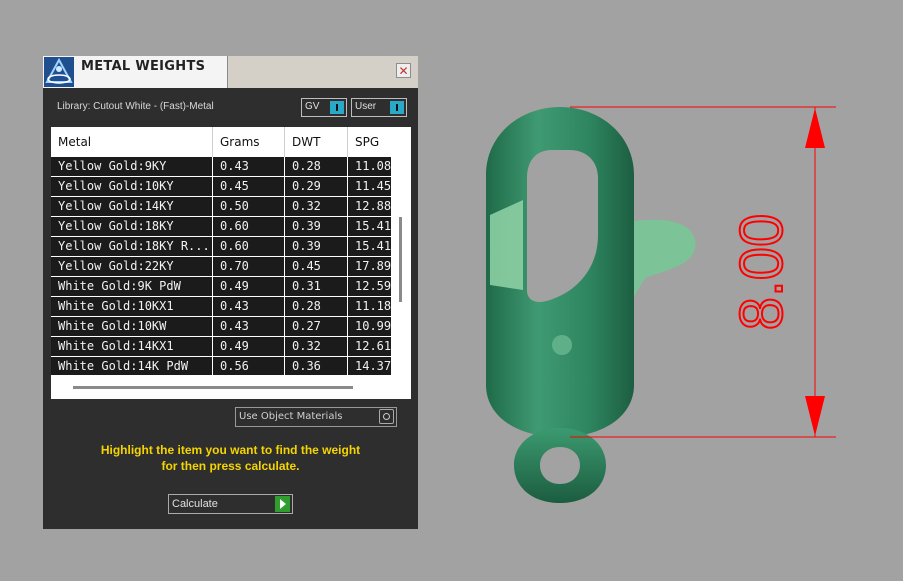  Describe the element at coordinates (306, 326) in the screenshot. I see `cell-dwt: 0.27` at that location.